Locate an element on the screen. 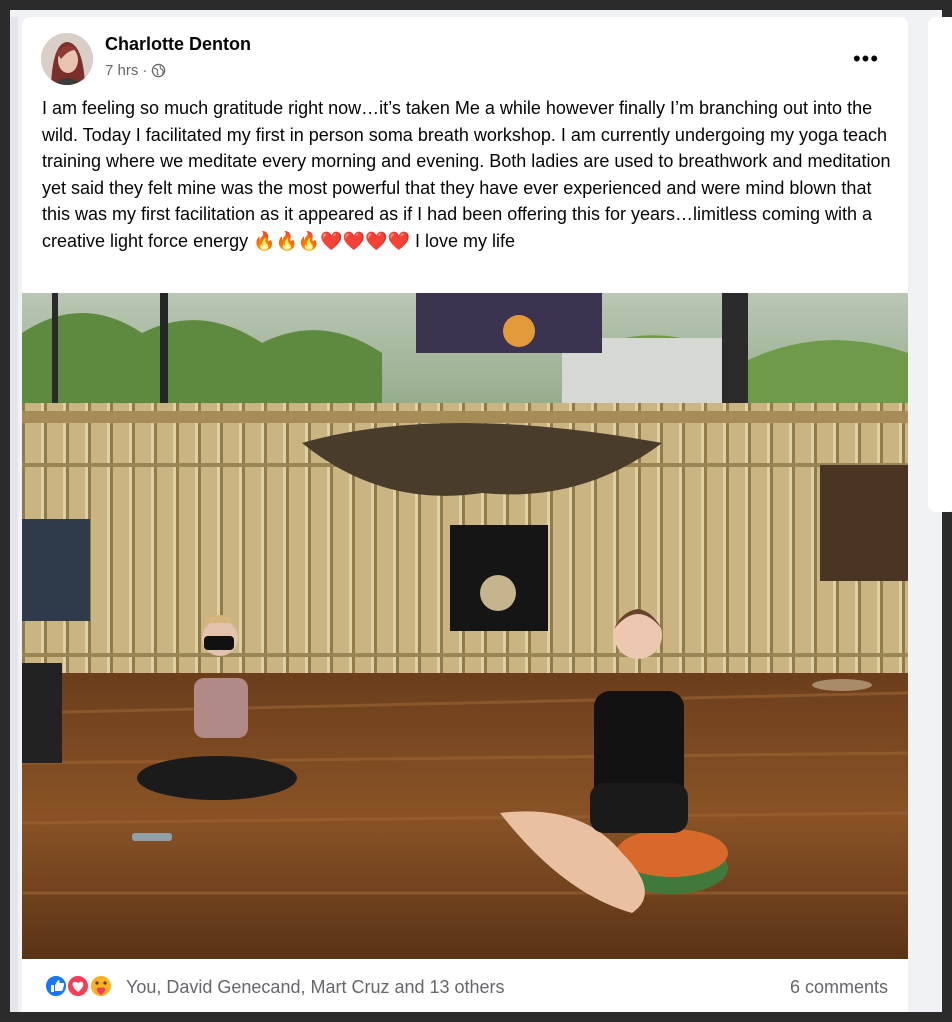 The image size is (952, 1022). left-column-edge is located at coordinates (14, 514).